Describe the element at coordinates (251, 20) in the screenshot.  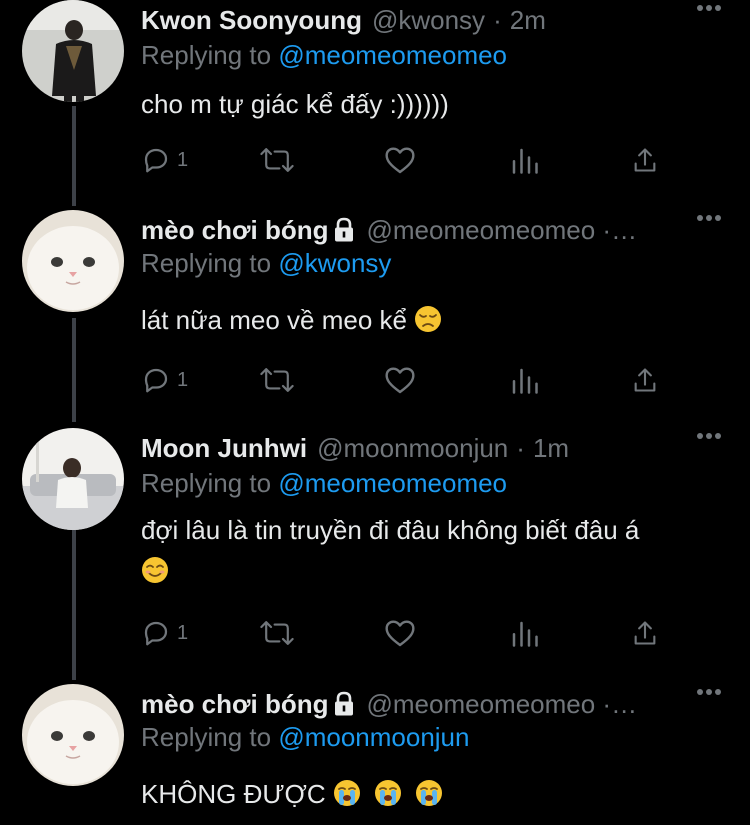
I see `author-name: Kwon Soonyoung` at that location.